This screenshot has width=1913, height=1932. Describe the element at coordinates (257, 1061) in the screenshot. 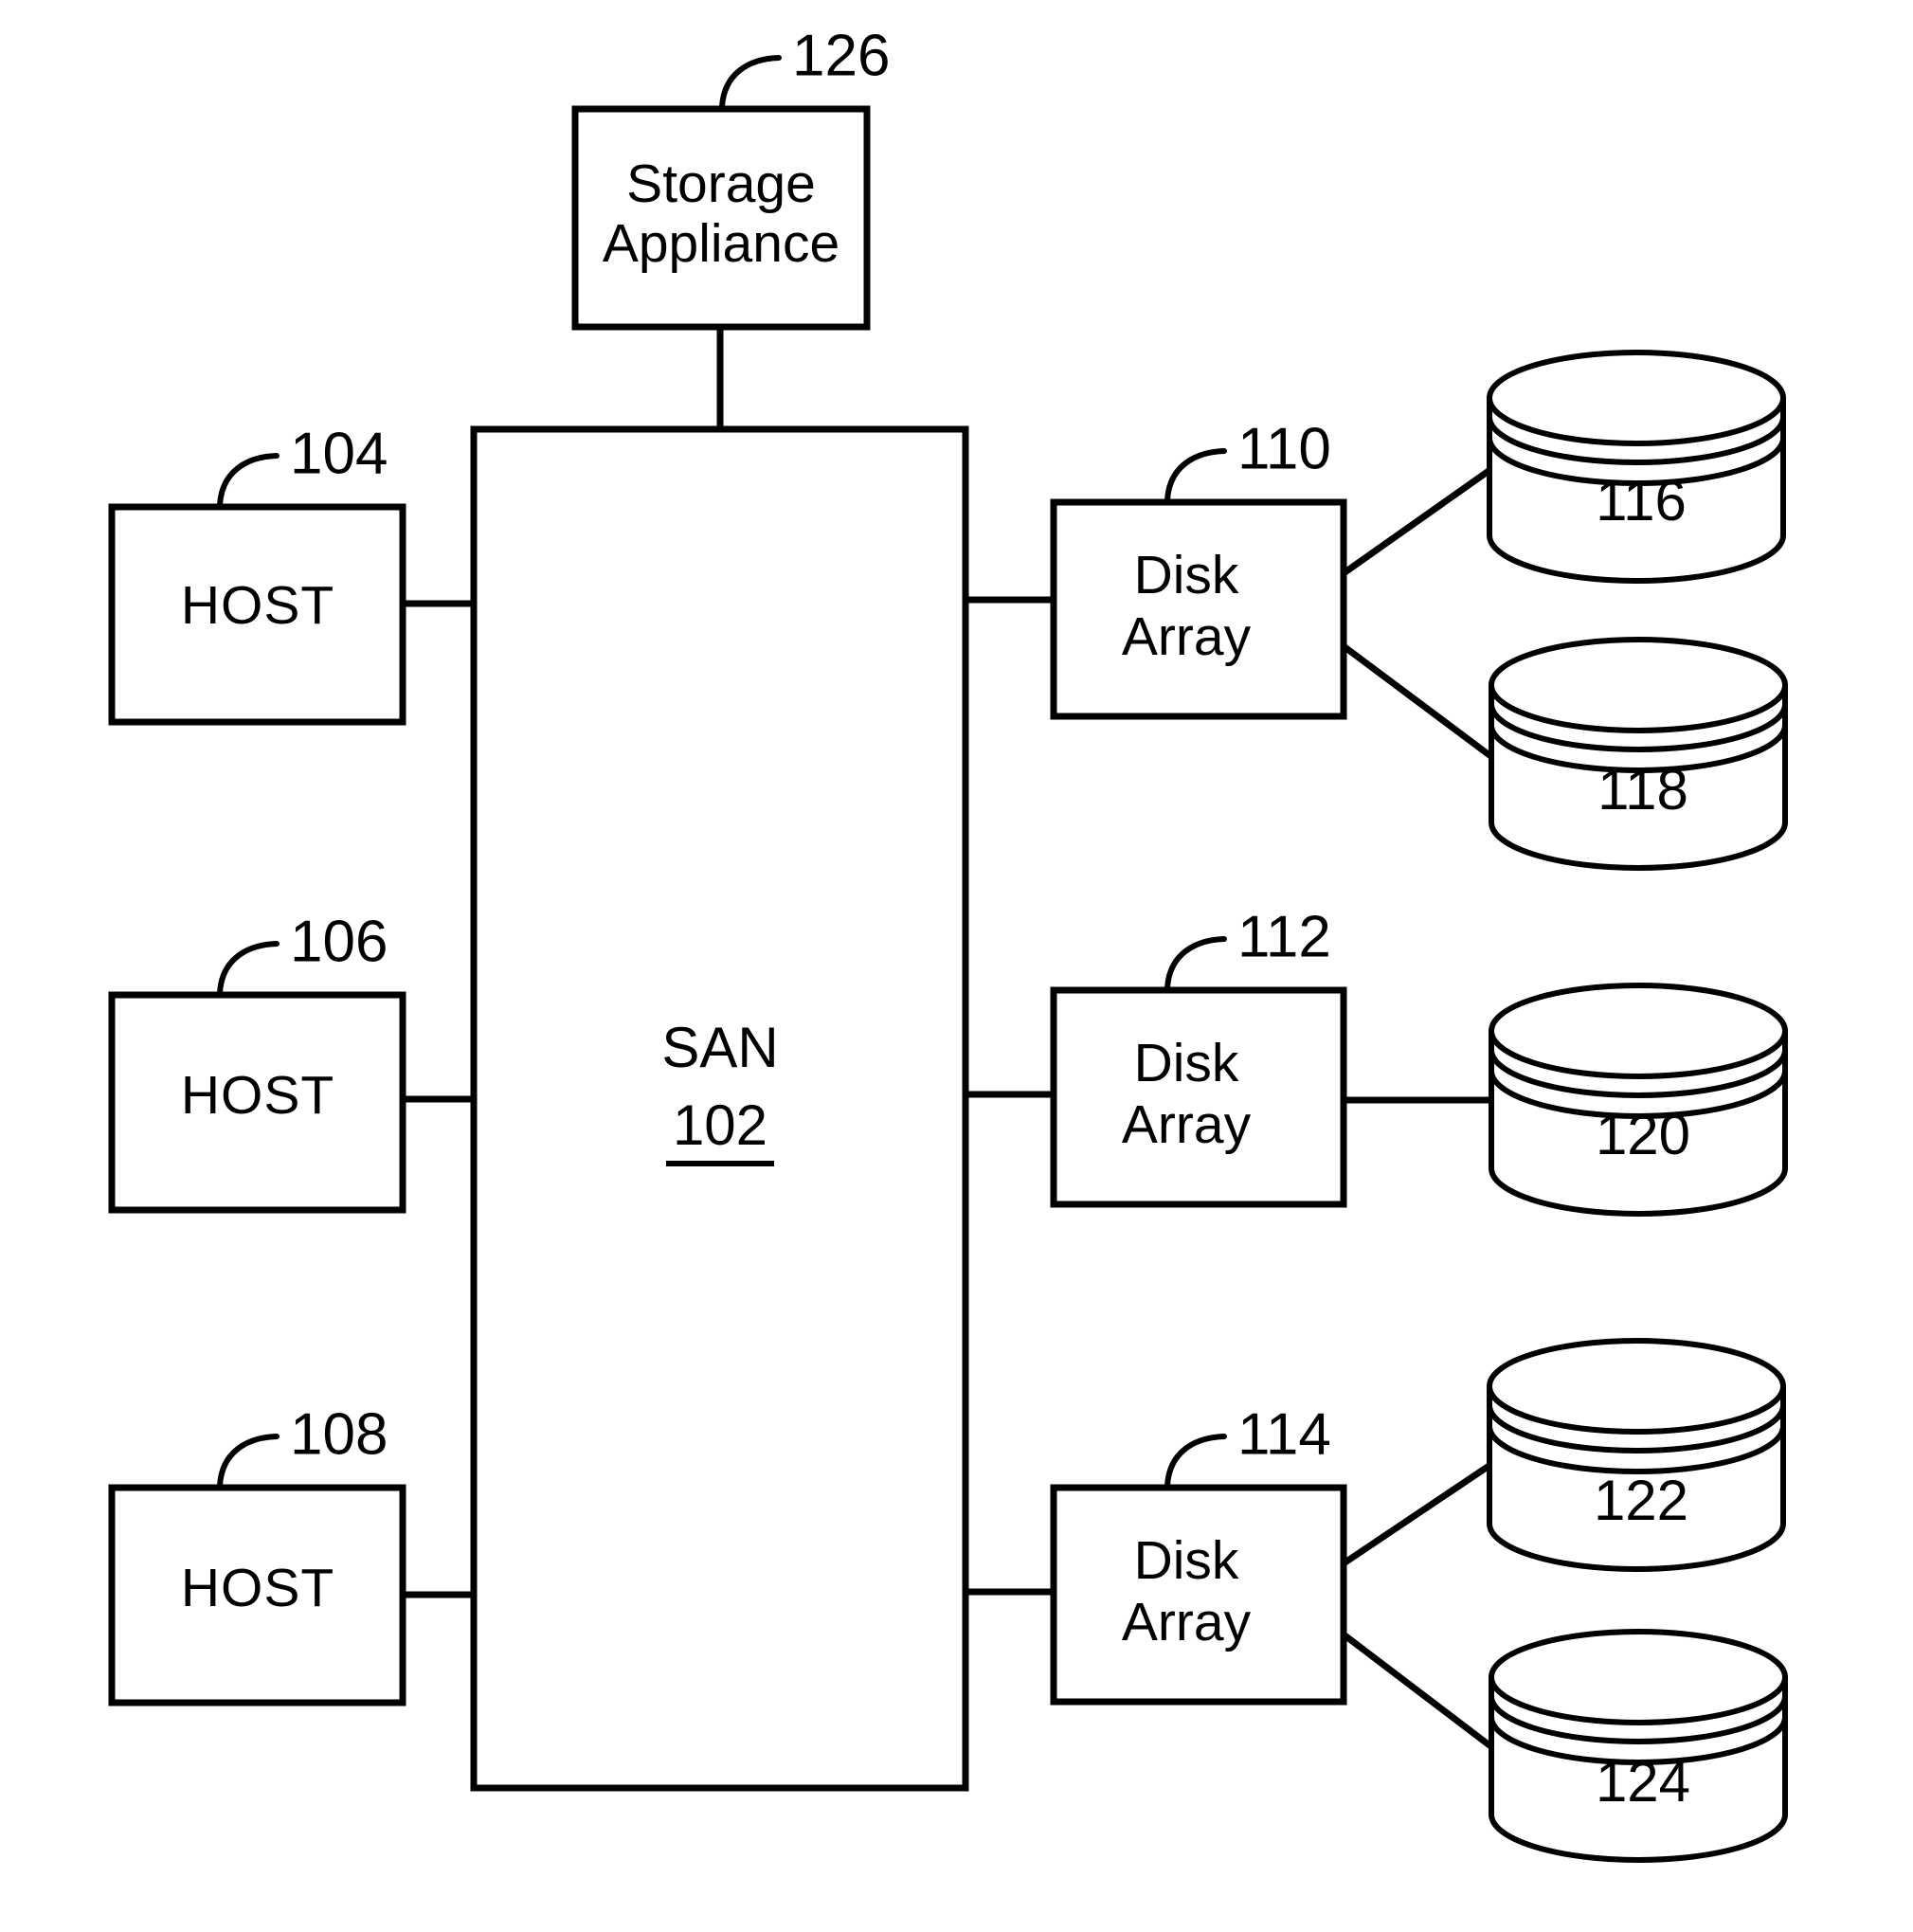

I see `host-node-106: HOST 106` at that location.